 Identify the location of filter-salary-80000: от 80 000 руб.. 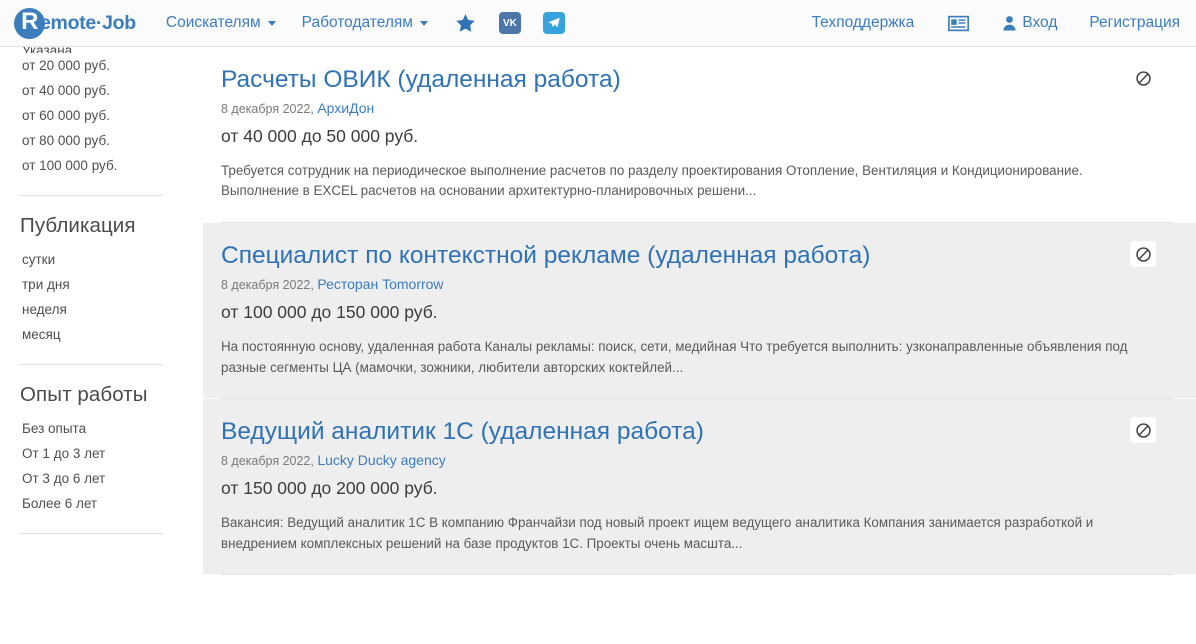
(102, 140).